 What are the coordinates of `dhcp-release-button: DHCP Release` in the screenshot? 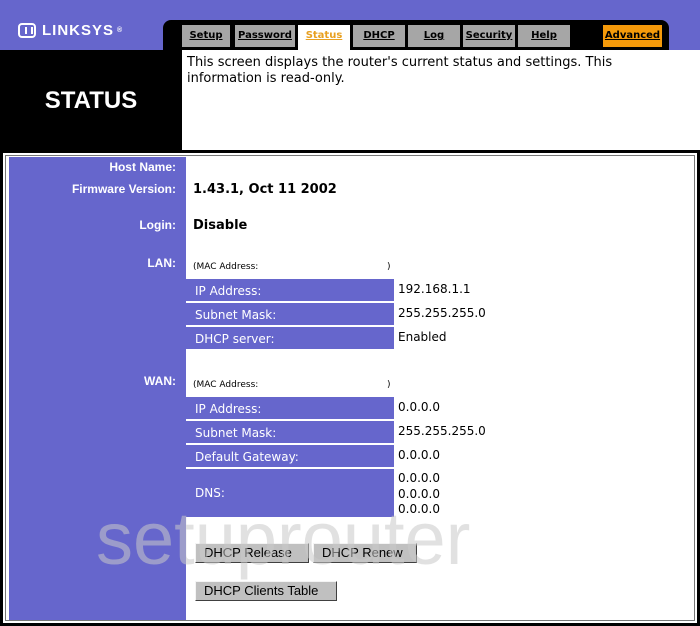 It's located at (252, 553).